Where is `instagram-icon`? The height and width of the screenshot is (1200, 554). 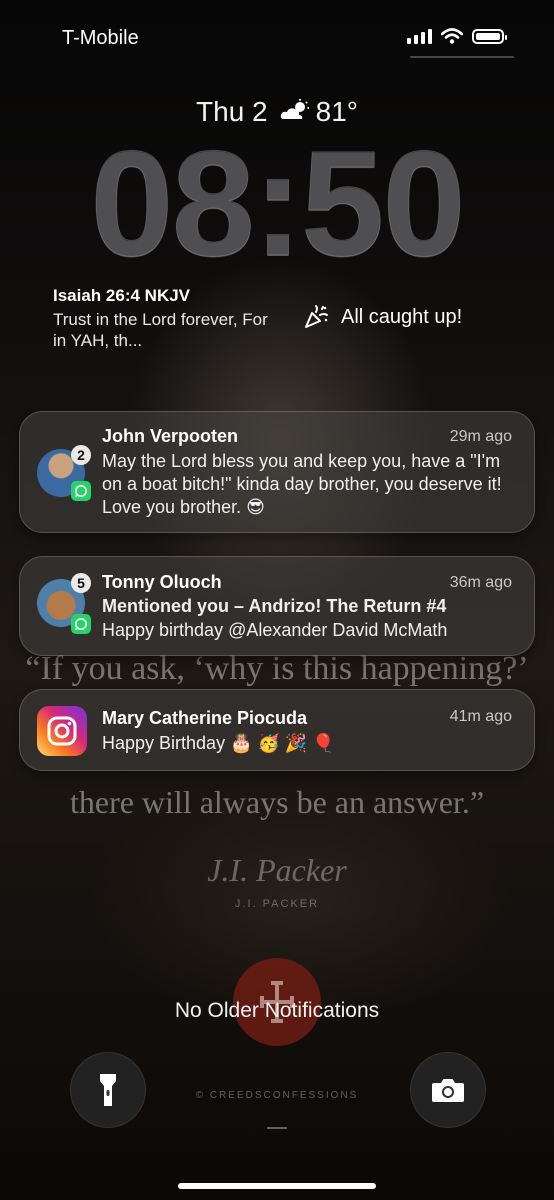
instagram-icon is located at coordinates (62, 731).